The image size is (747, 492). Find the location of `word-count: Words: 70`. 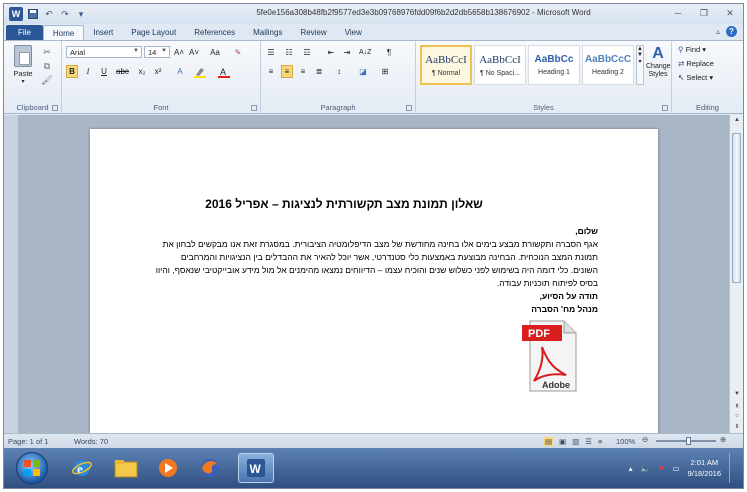

word-count: Words: 70 is located at coordinates (91, 441).